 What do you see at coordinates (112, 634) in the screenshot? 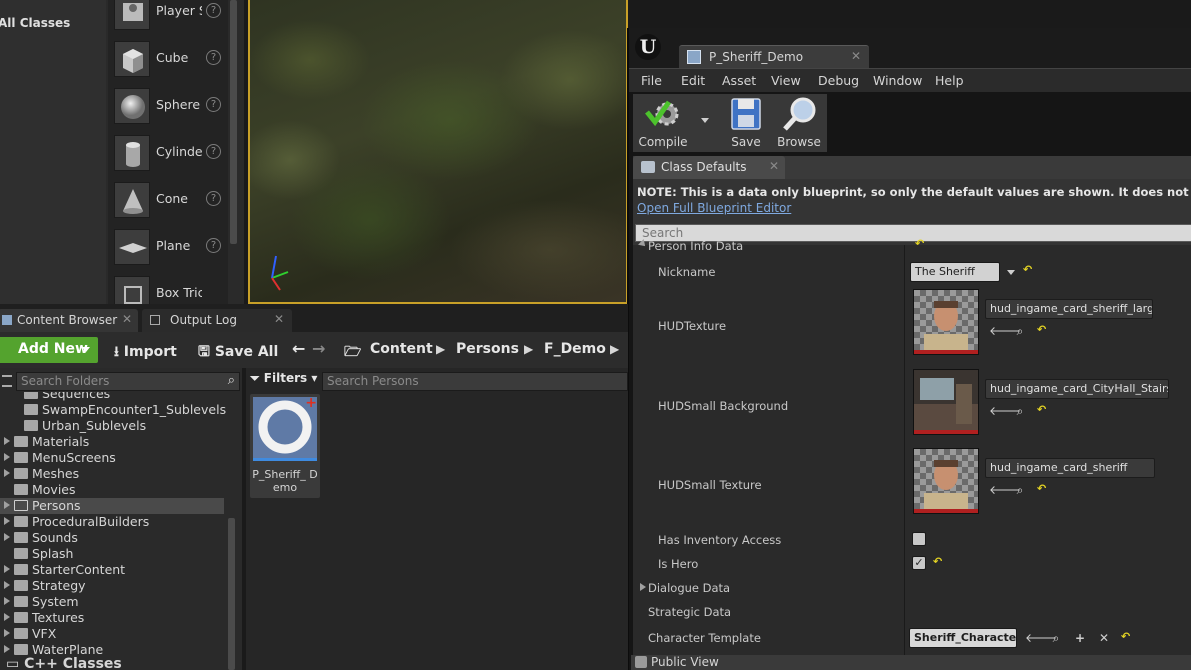
I see `folder-item-vfx: VFX` at bounding box center [112, 634].